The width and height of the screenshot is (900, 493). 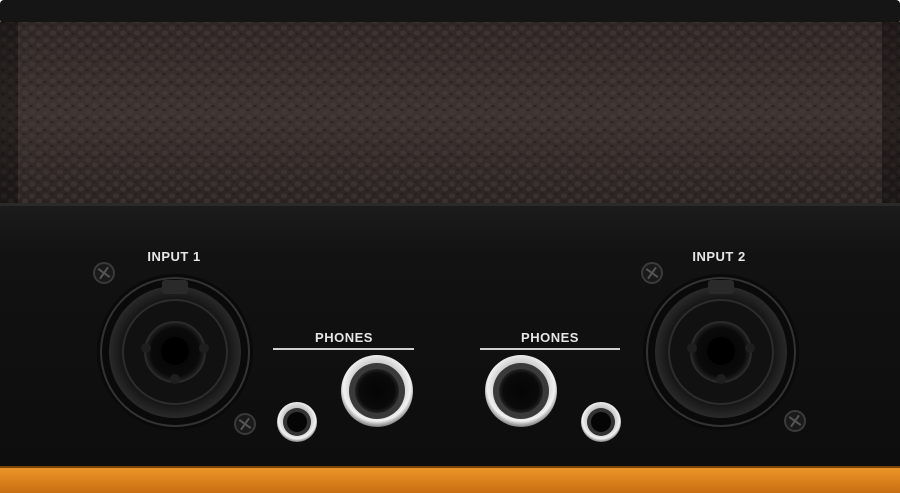 I want to click on phones-right-rule, so click(x=550, y=349).